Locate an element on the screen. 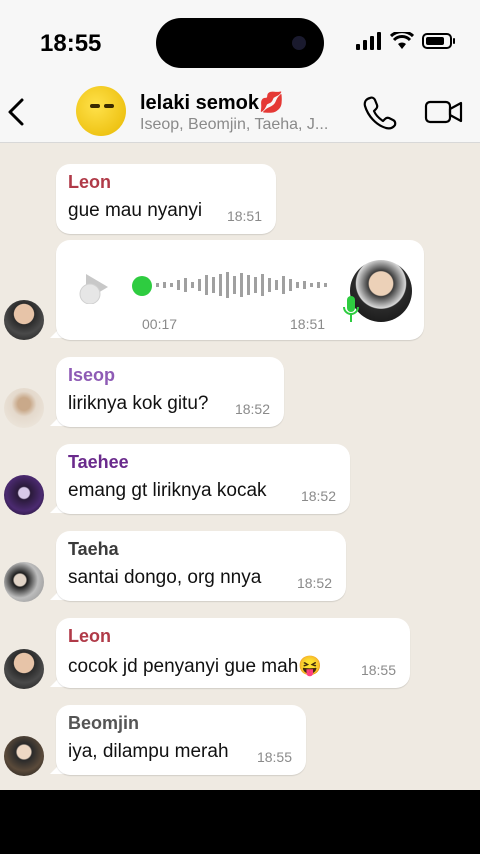  message-sender: Beomjin is located at coordinates (104, 723).